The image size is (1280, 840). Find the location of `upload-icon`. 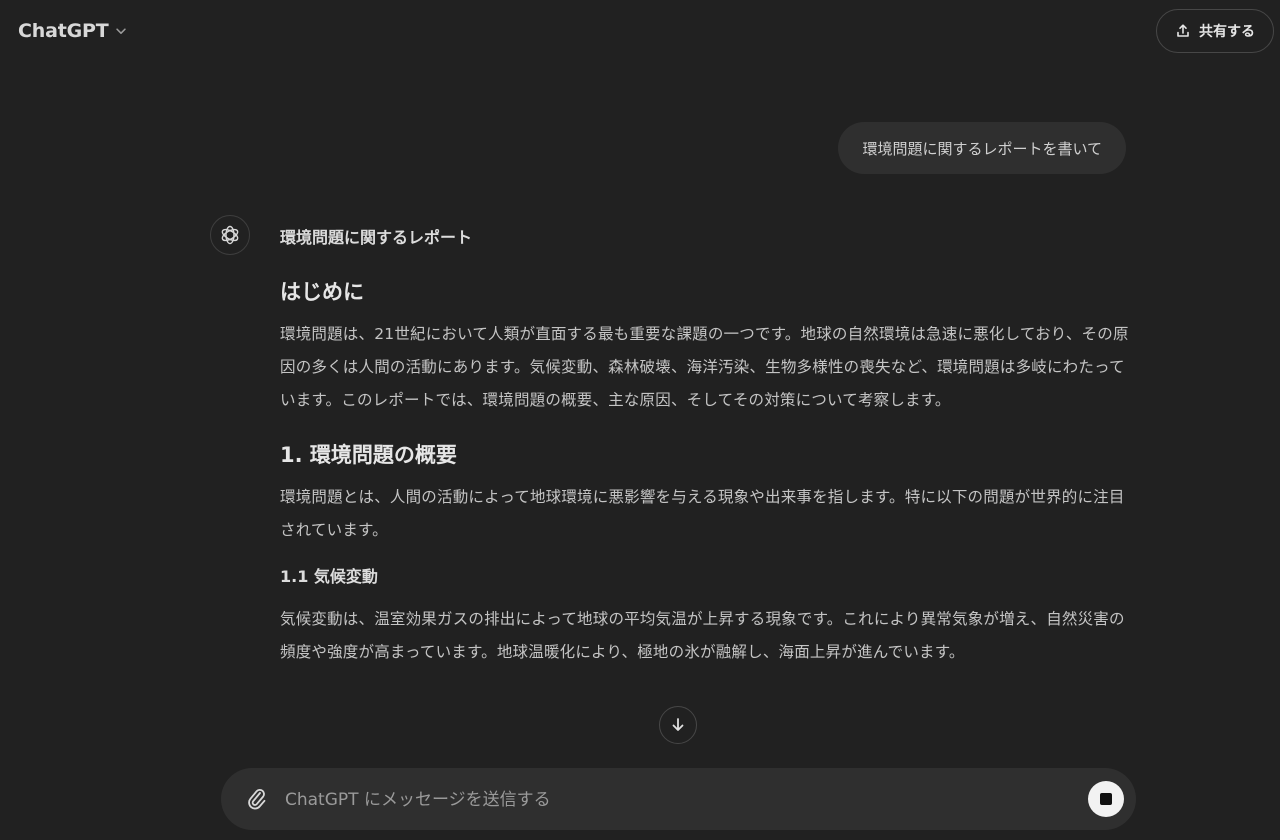

upload-icon is located at coordinates (1183, 31).